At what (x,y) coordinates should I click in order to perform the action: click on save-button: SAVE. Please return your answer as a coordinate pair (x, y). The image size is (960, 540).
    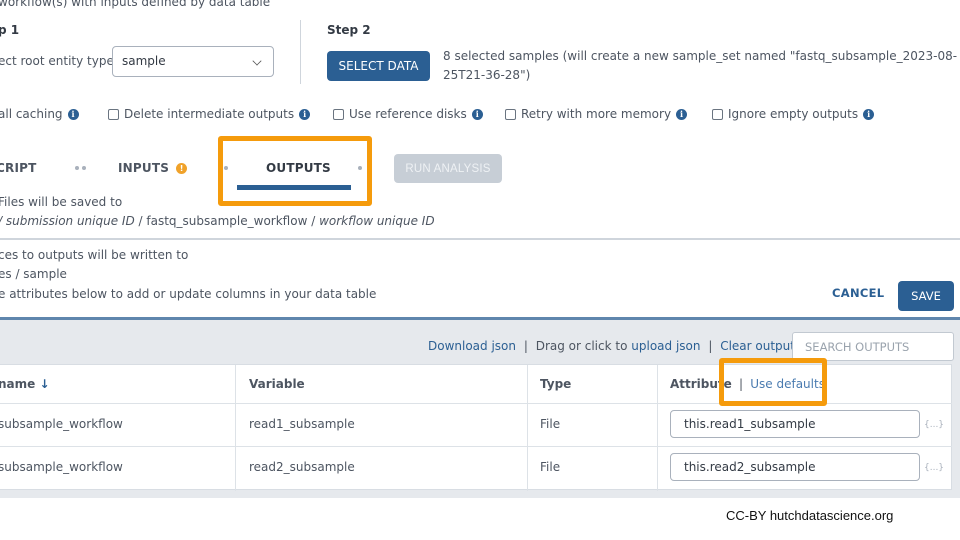
    Looking at the image, I should click on (926, 296).